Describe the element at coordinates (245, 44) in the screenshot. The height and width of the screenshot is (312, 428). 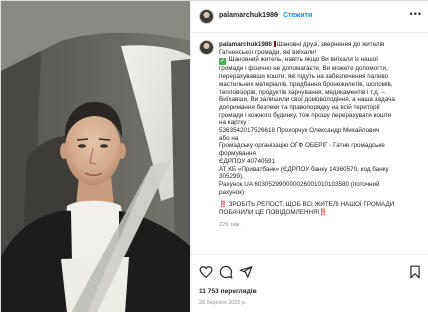
I see `caption-username: palamarchuk1986` at that location.